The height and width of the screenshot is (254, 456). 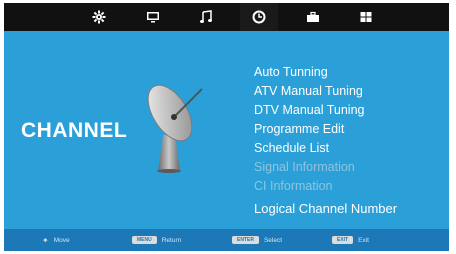 I want to click on music-note-icon, so click(x=206, y=16).